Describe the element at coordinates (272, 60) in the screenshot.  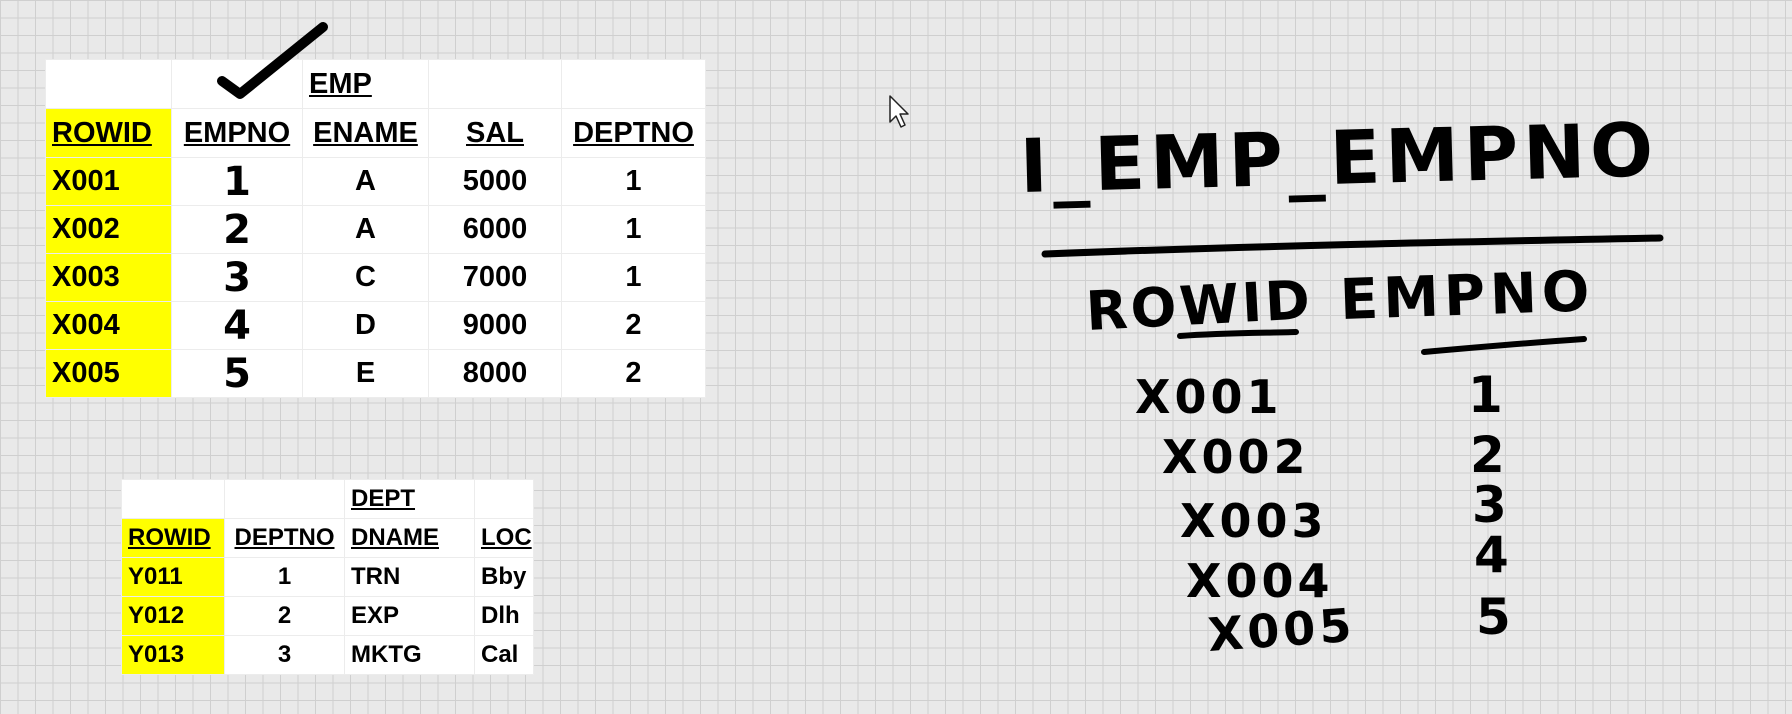
I see `checkmark-annotation` at that location.